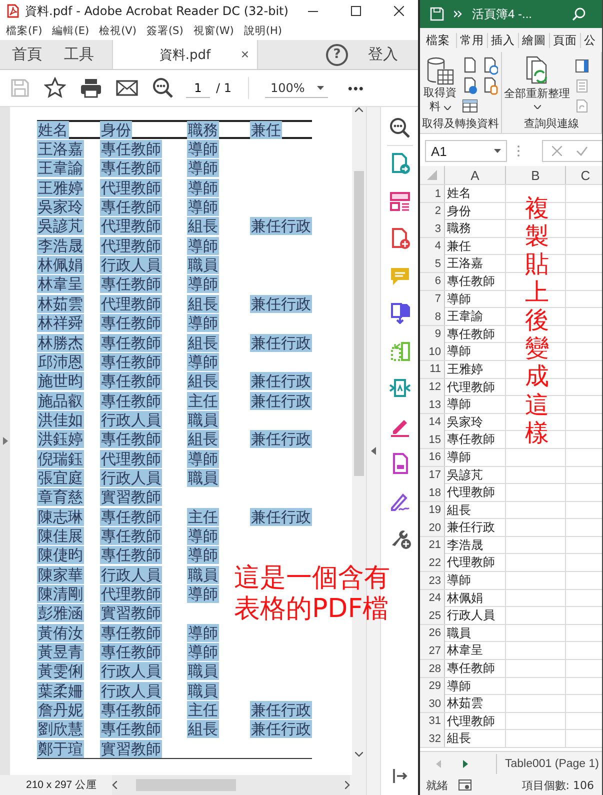  Describe the element at coordinates (383, 54) in the screenshot. I see `sign-in-button: 登入` at that location.